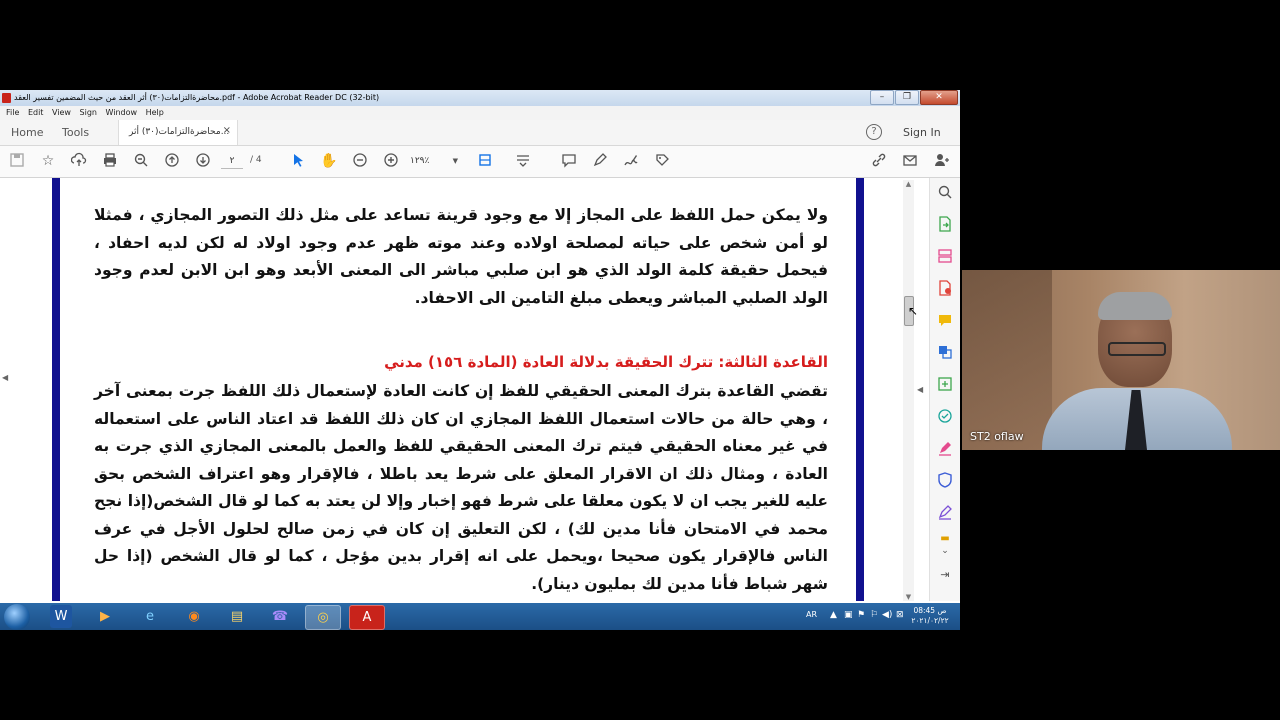 Image resolution: width=1280 pixels, height=720 pixels. I want to click on menu-view: View, so click(61, 113).